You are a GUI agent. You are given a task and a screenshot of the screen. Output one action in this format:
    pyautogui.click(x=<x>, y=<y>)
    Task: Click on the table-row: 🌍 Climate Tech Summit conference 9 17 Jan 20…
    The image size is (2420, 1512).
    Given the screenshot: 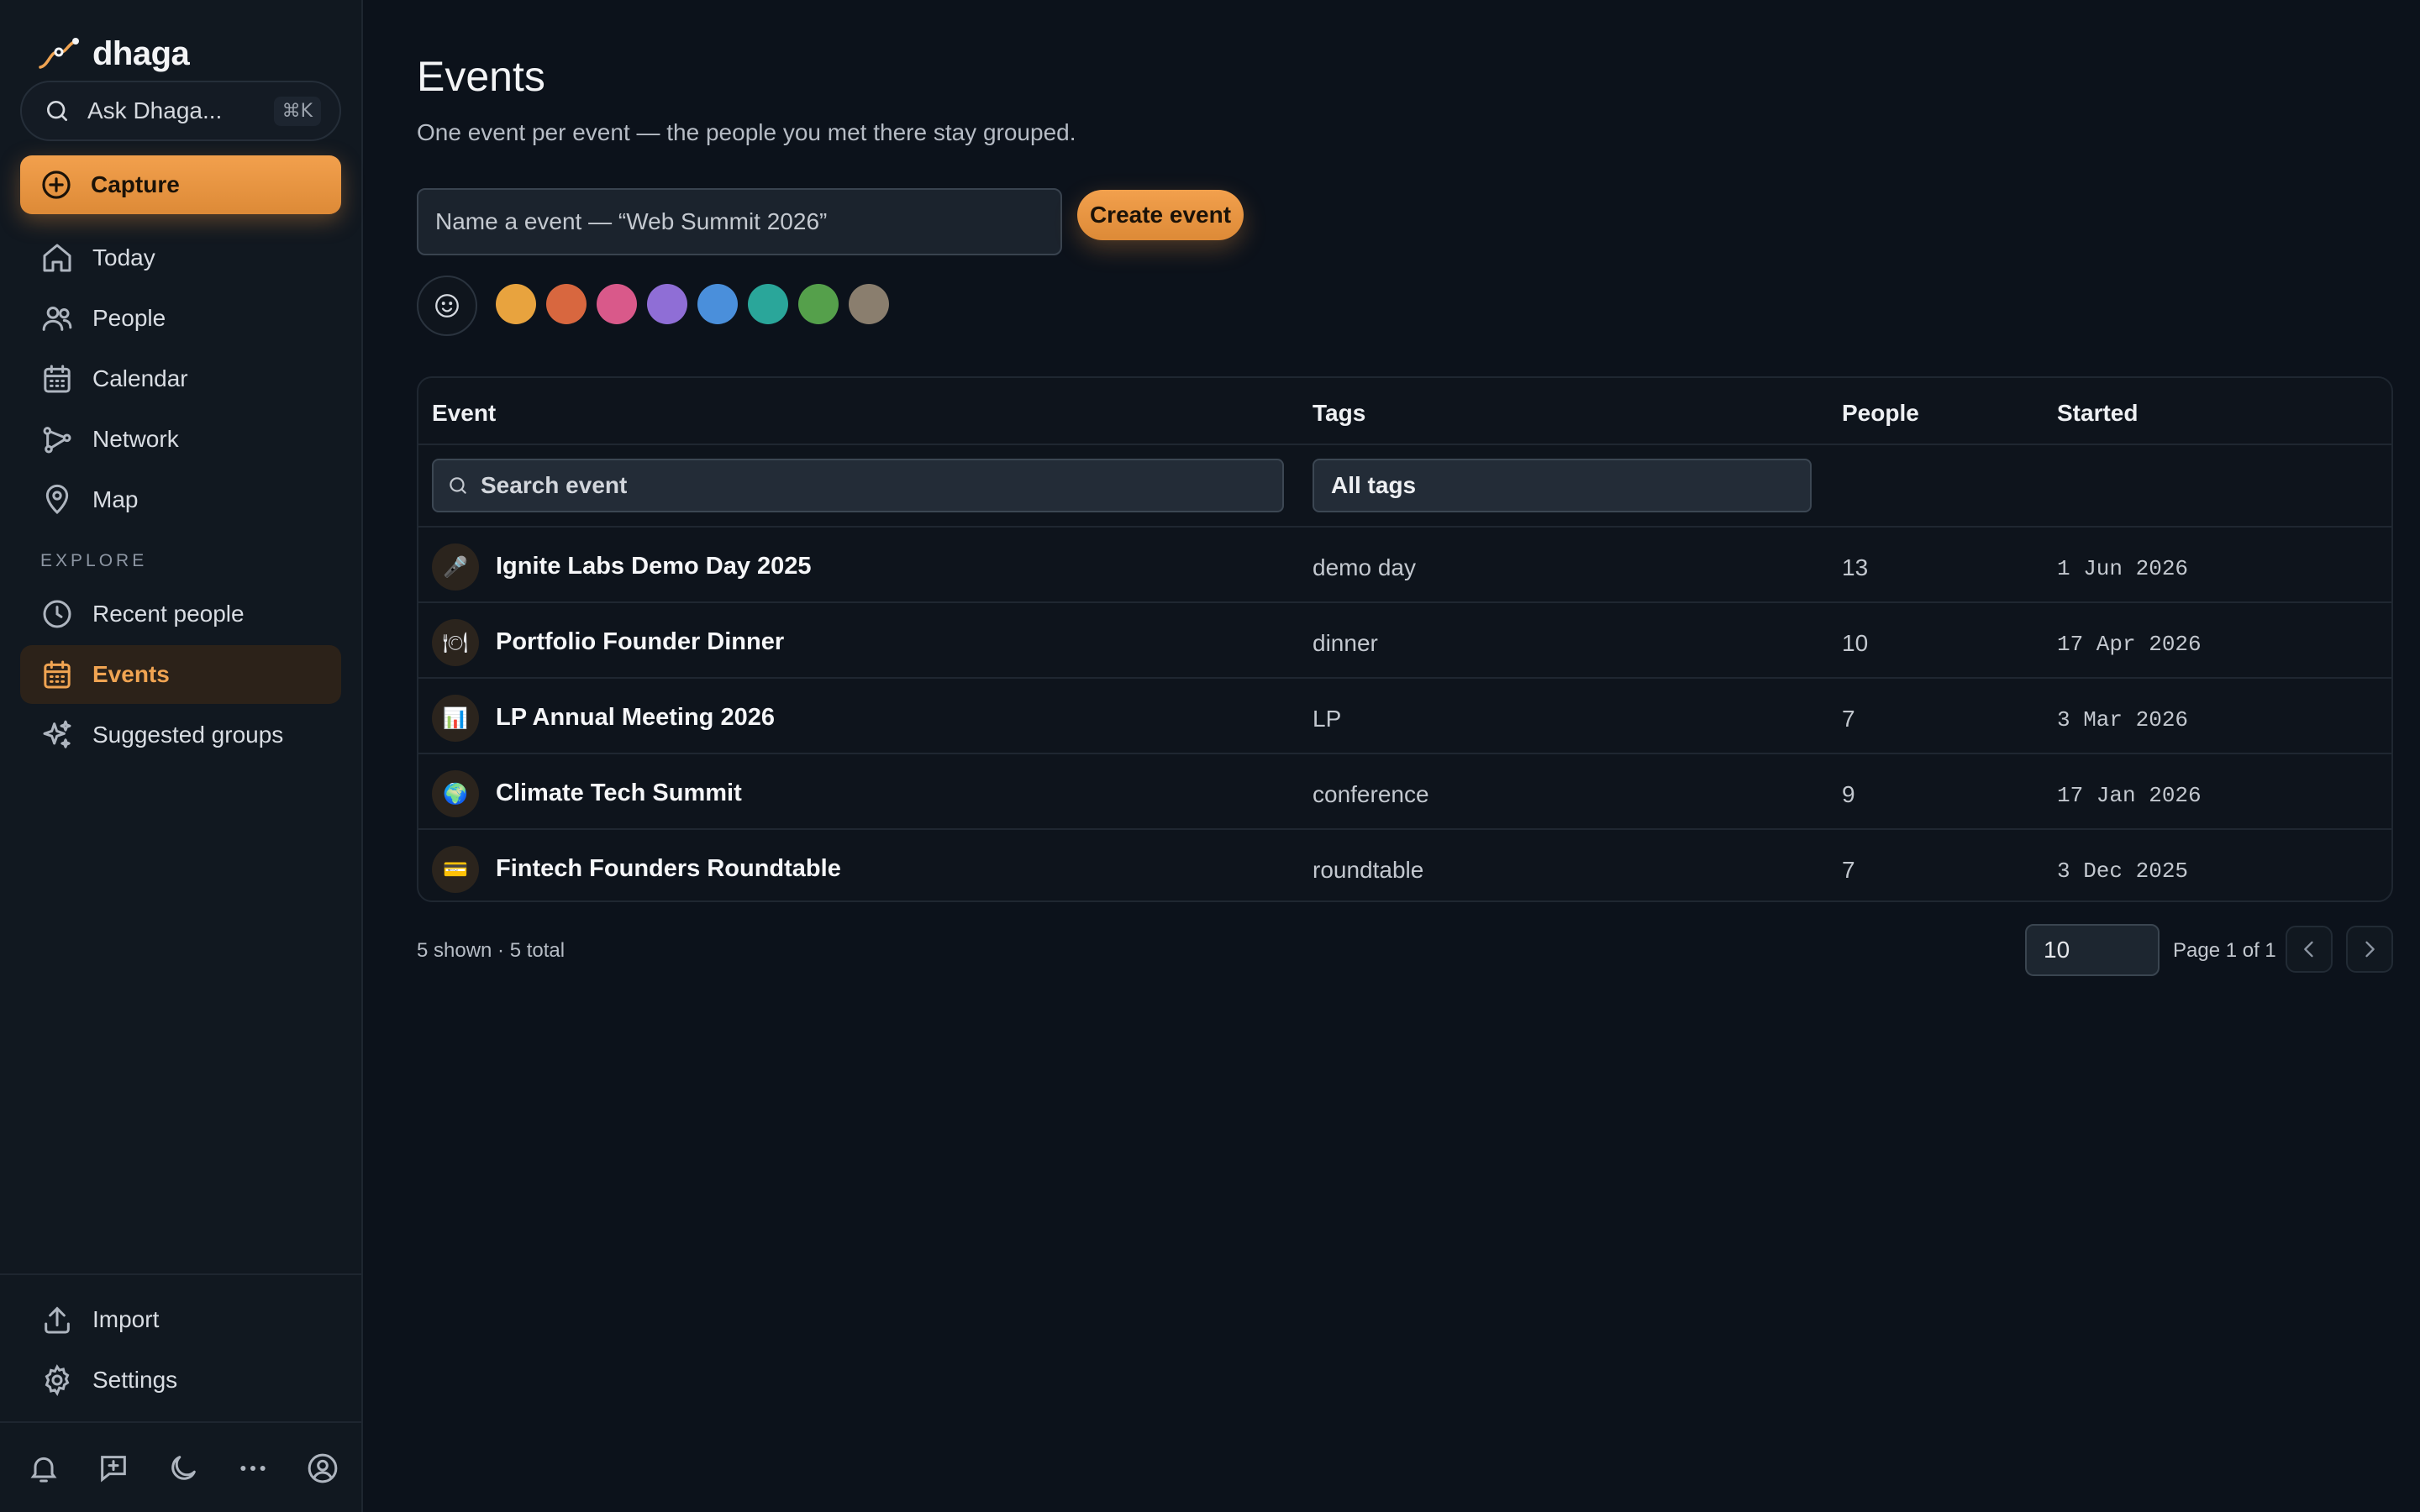 What is the action you would take?
    pyautogui.click(x=1405, y=791)
    